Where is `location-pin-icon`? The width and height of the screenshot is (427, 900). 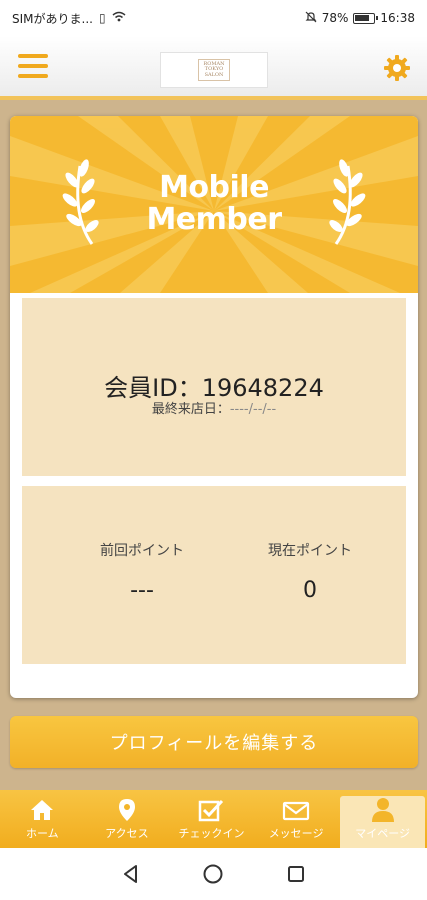
location-pin-icon is located at coordinates (126, 810).